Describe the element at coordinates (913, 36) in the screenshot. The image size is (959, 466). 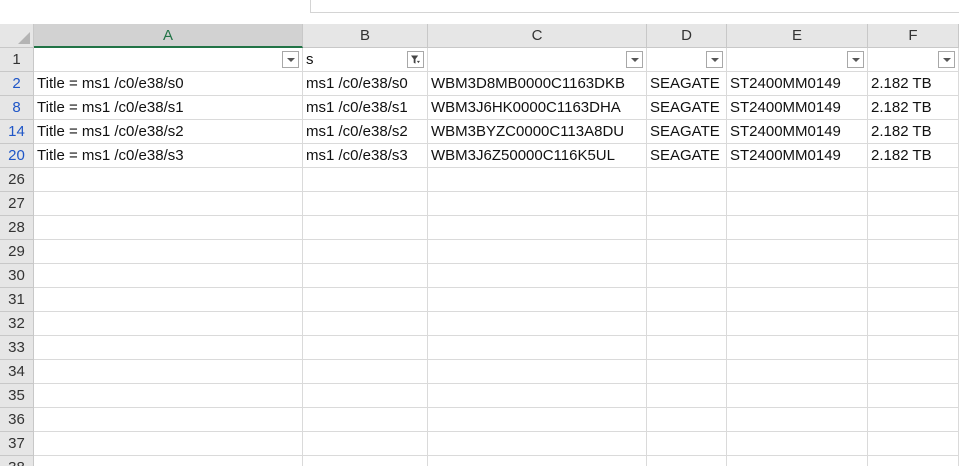
I see `column-header-f: F` at that location.